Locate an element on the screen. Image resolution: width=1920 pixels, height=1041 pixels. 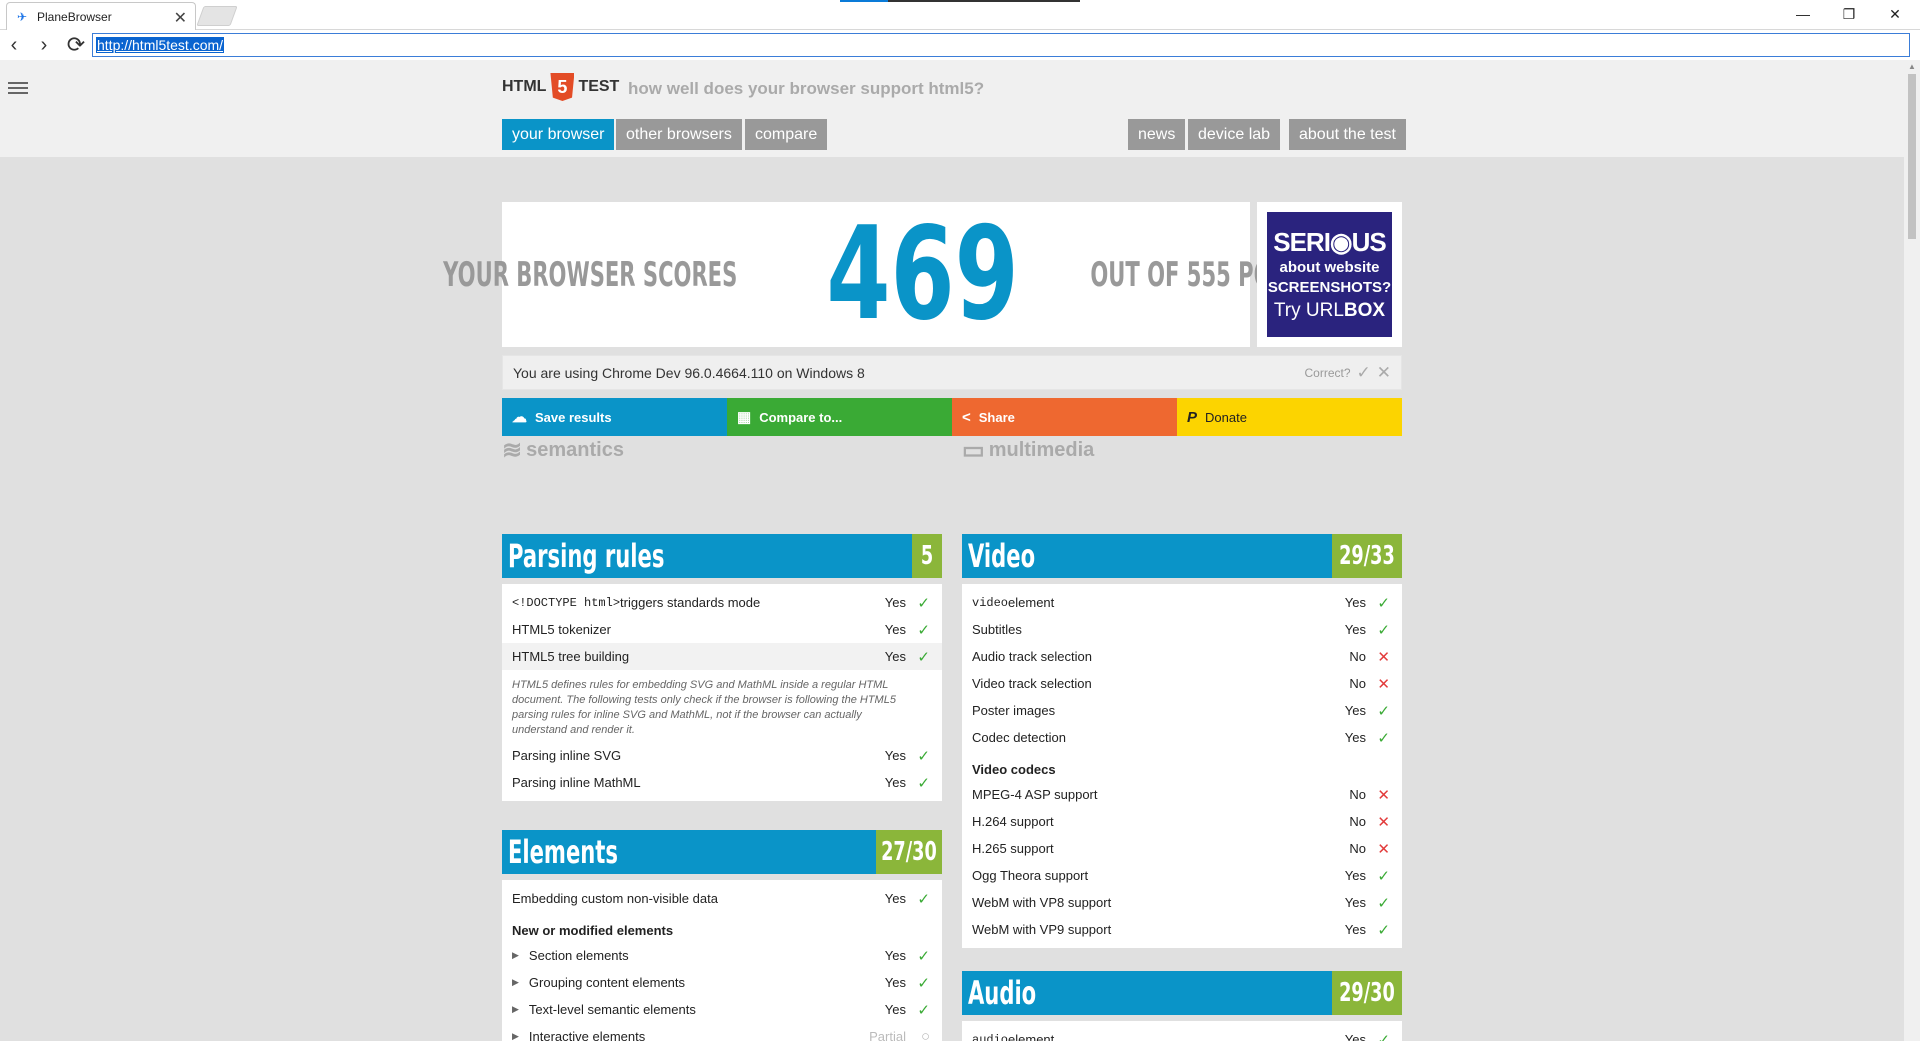
test-label: Video track selection is located at coordinates (1032, 683).